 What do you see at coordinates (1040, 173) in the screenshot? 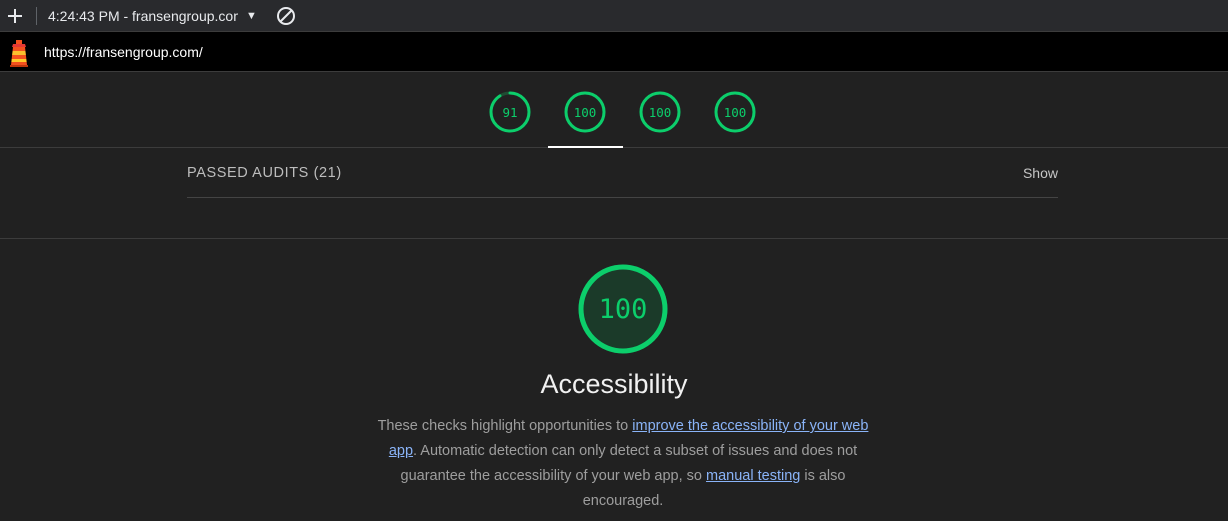
I see `show-button: Show` at bounding box center [1040, 173].